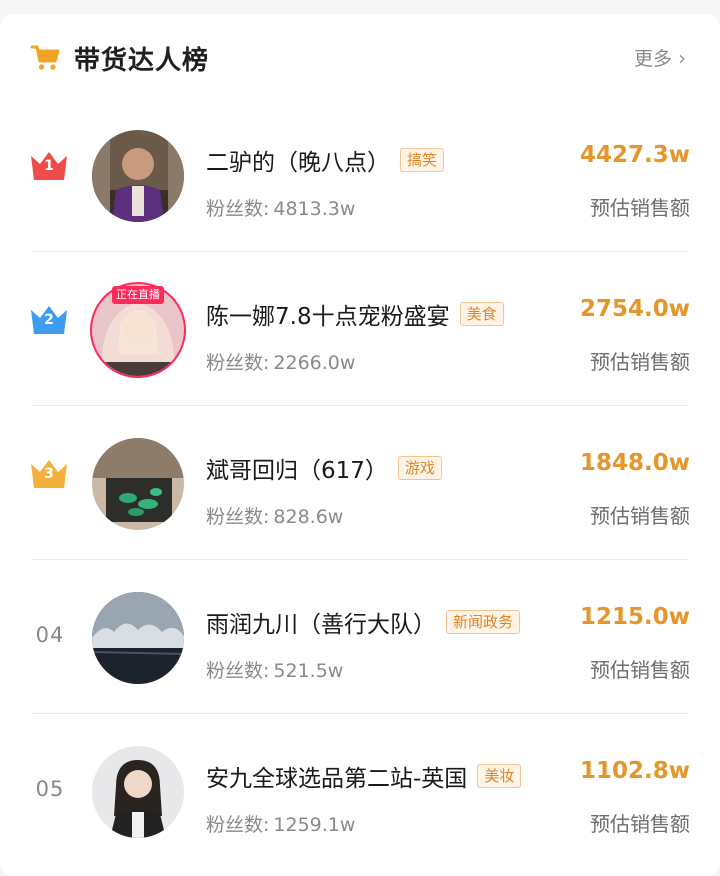 Image resolution: width=720 pixels, height=876 pixels. I want to click on category-tag: 新闻政务, so click(483, 622).